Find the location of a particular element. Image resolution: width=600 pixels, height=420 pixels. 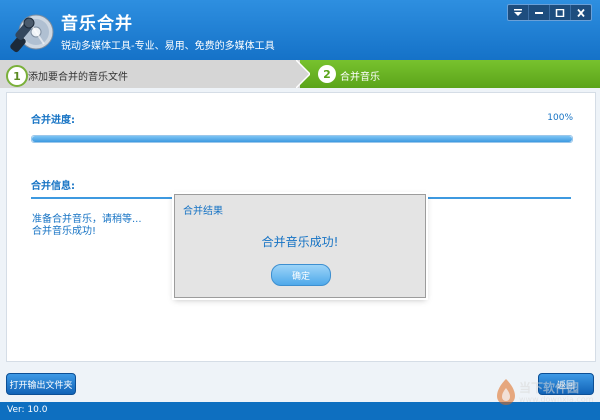

ok-button: 确定 is located at coordinates (301, 275).